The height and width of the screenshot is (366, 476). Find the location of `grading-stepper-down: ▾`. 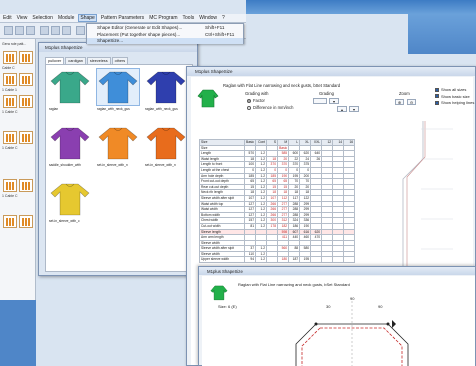

grading-stepper-down: ▾ is located at coordinates (334, 101).